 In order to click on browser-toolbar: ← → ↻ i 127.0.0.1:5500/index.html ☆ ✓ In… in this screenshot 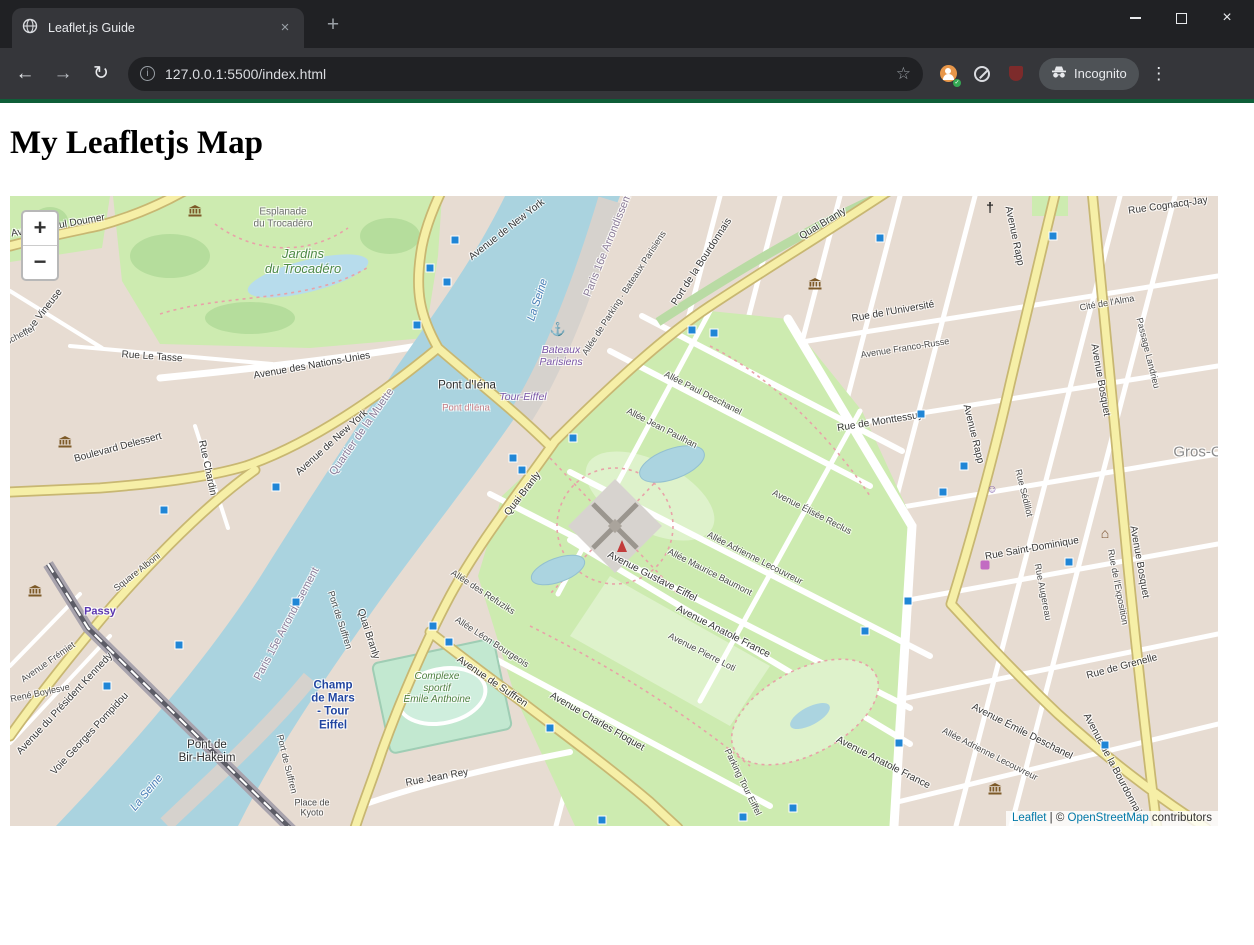, I will do `click(627, 73)`.